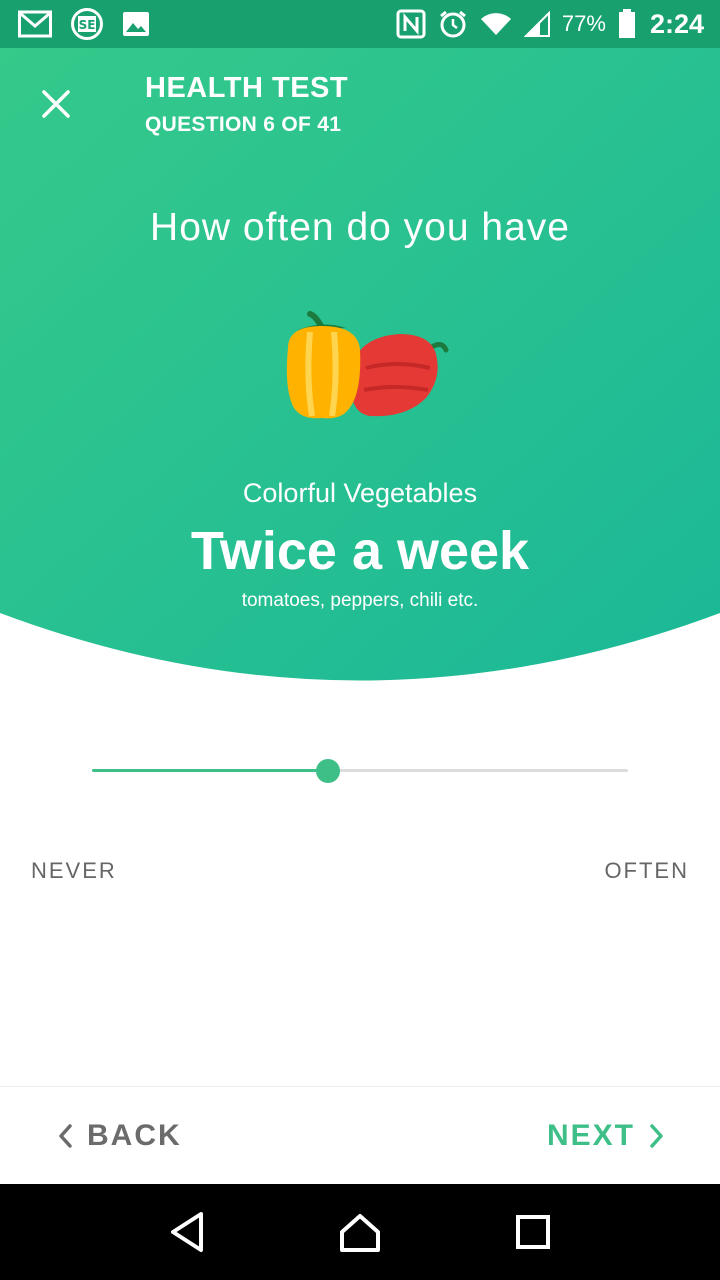  What do you see at coordinates (360, 771) in the screenshot?
I see `frequency-slider` at bounding box center [360, 771].